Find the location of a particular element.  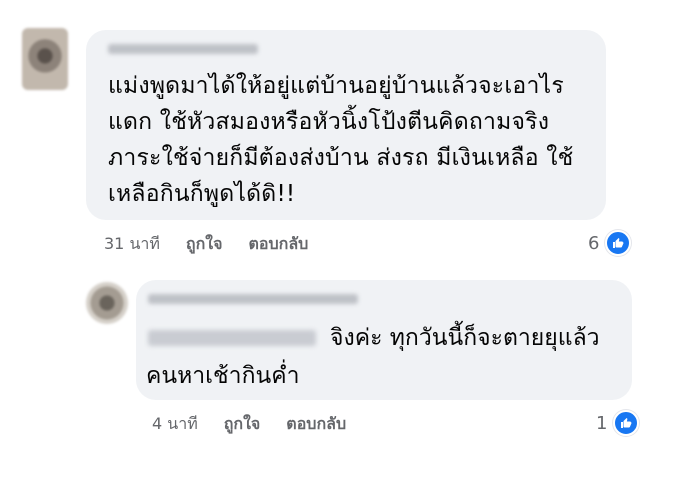

comment-reactions: 6 is located at coordinates (610, 243).